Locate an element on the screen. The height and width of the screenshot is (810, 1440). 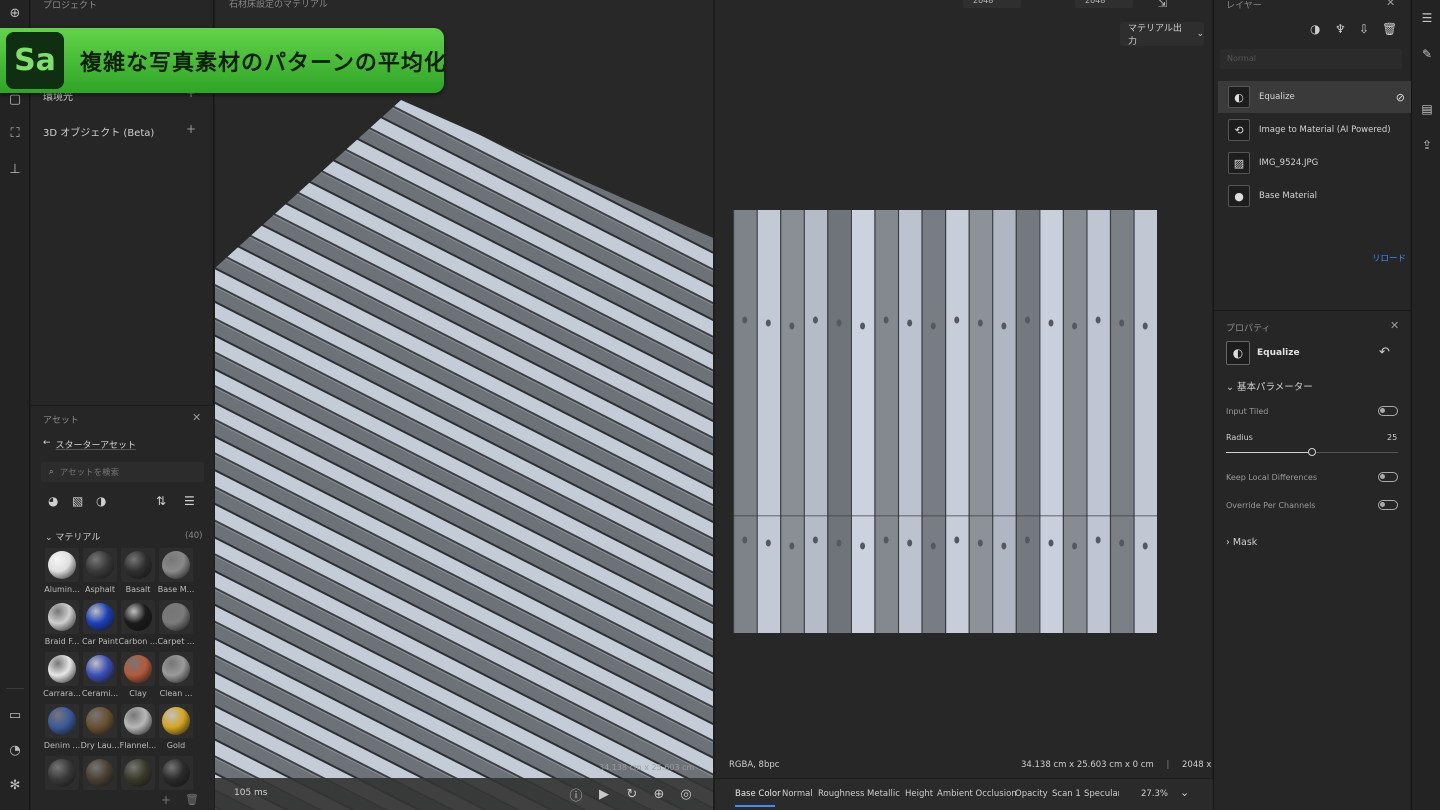
add-object3d-button: + is located at coordinates (191, 129).